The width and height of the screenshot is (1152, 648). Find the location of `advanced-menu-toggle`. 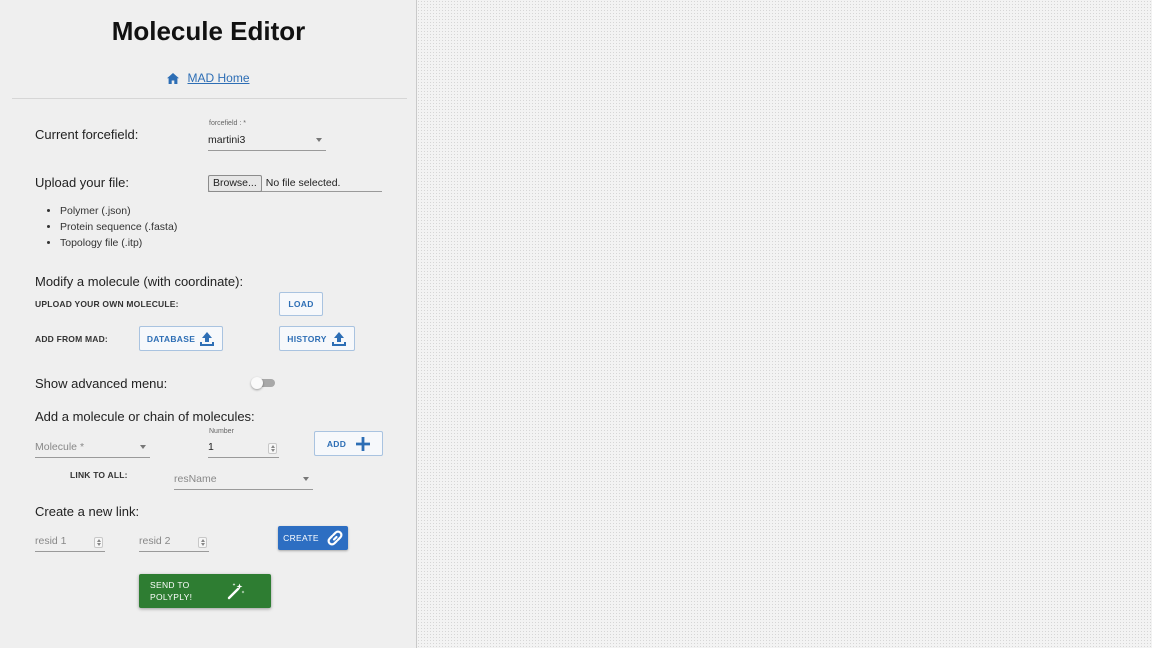

advanced-menu-toggle is located at coordinates (262, 383).